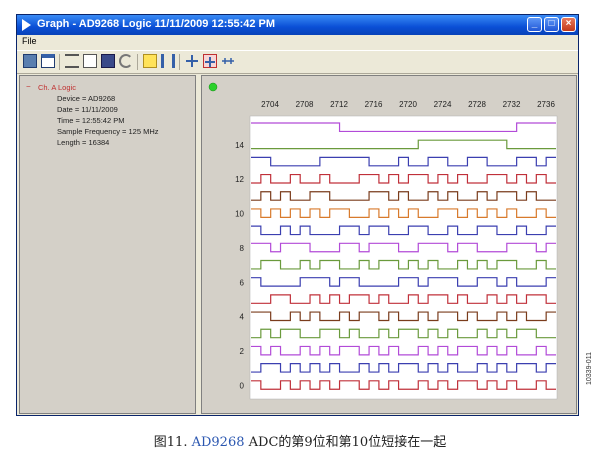 The image size is (600, 450). I want to click on x-tick-label: 2732, so click(512, 104).